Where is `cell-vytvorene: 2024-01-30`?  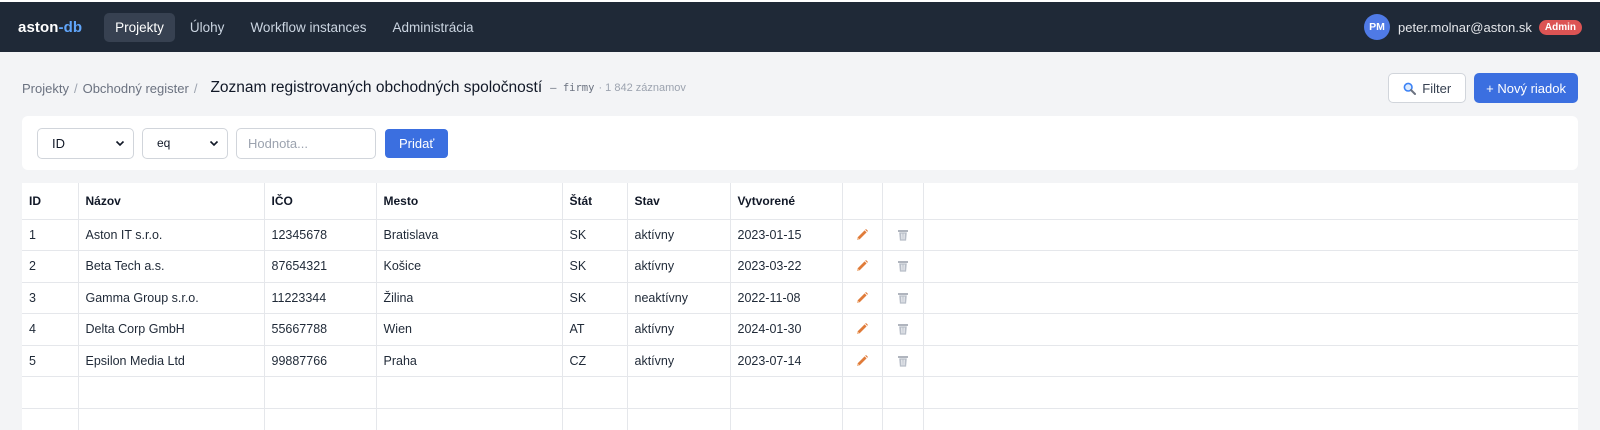
cell-vytvorene: 2024-01-30 is located at coordinates (786, 329).